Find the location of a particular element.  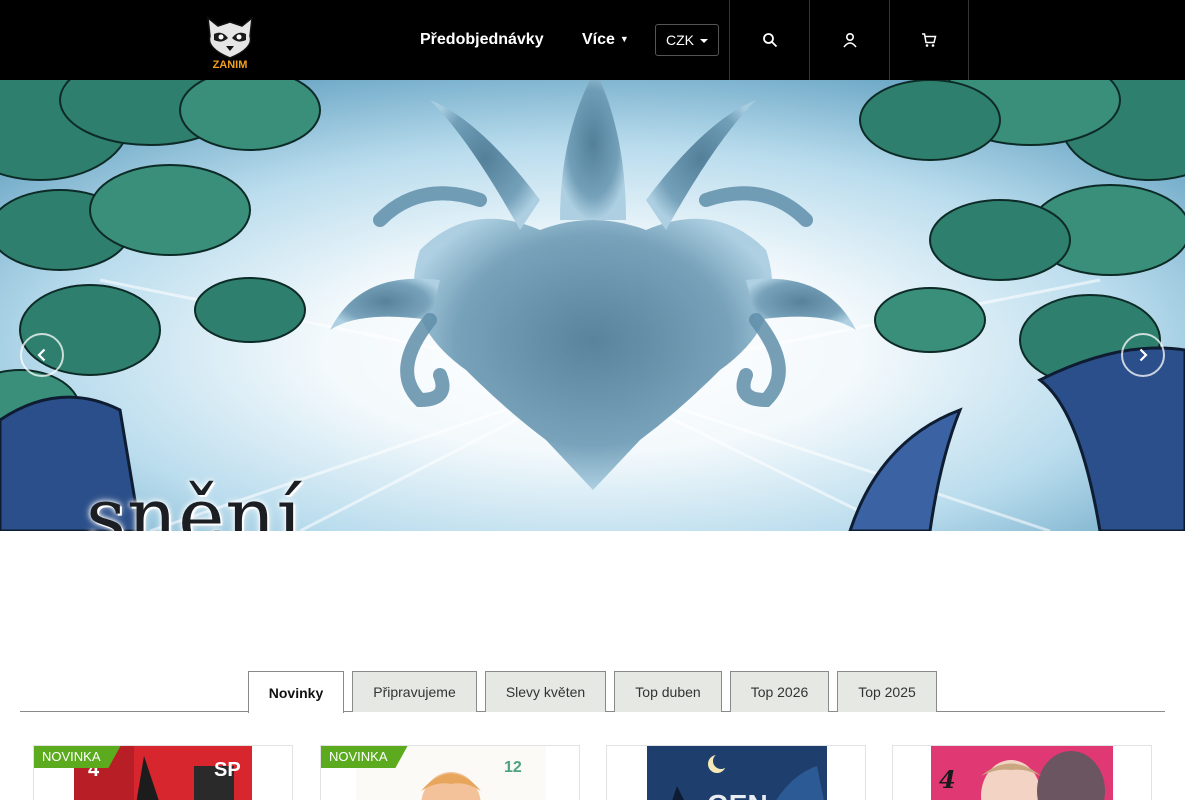

hero-title: snění is located at coordinates (194, 501).